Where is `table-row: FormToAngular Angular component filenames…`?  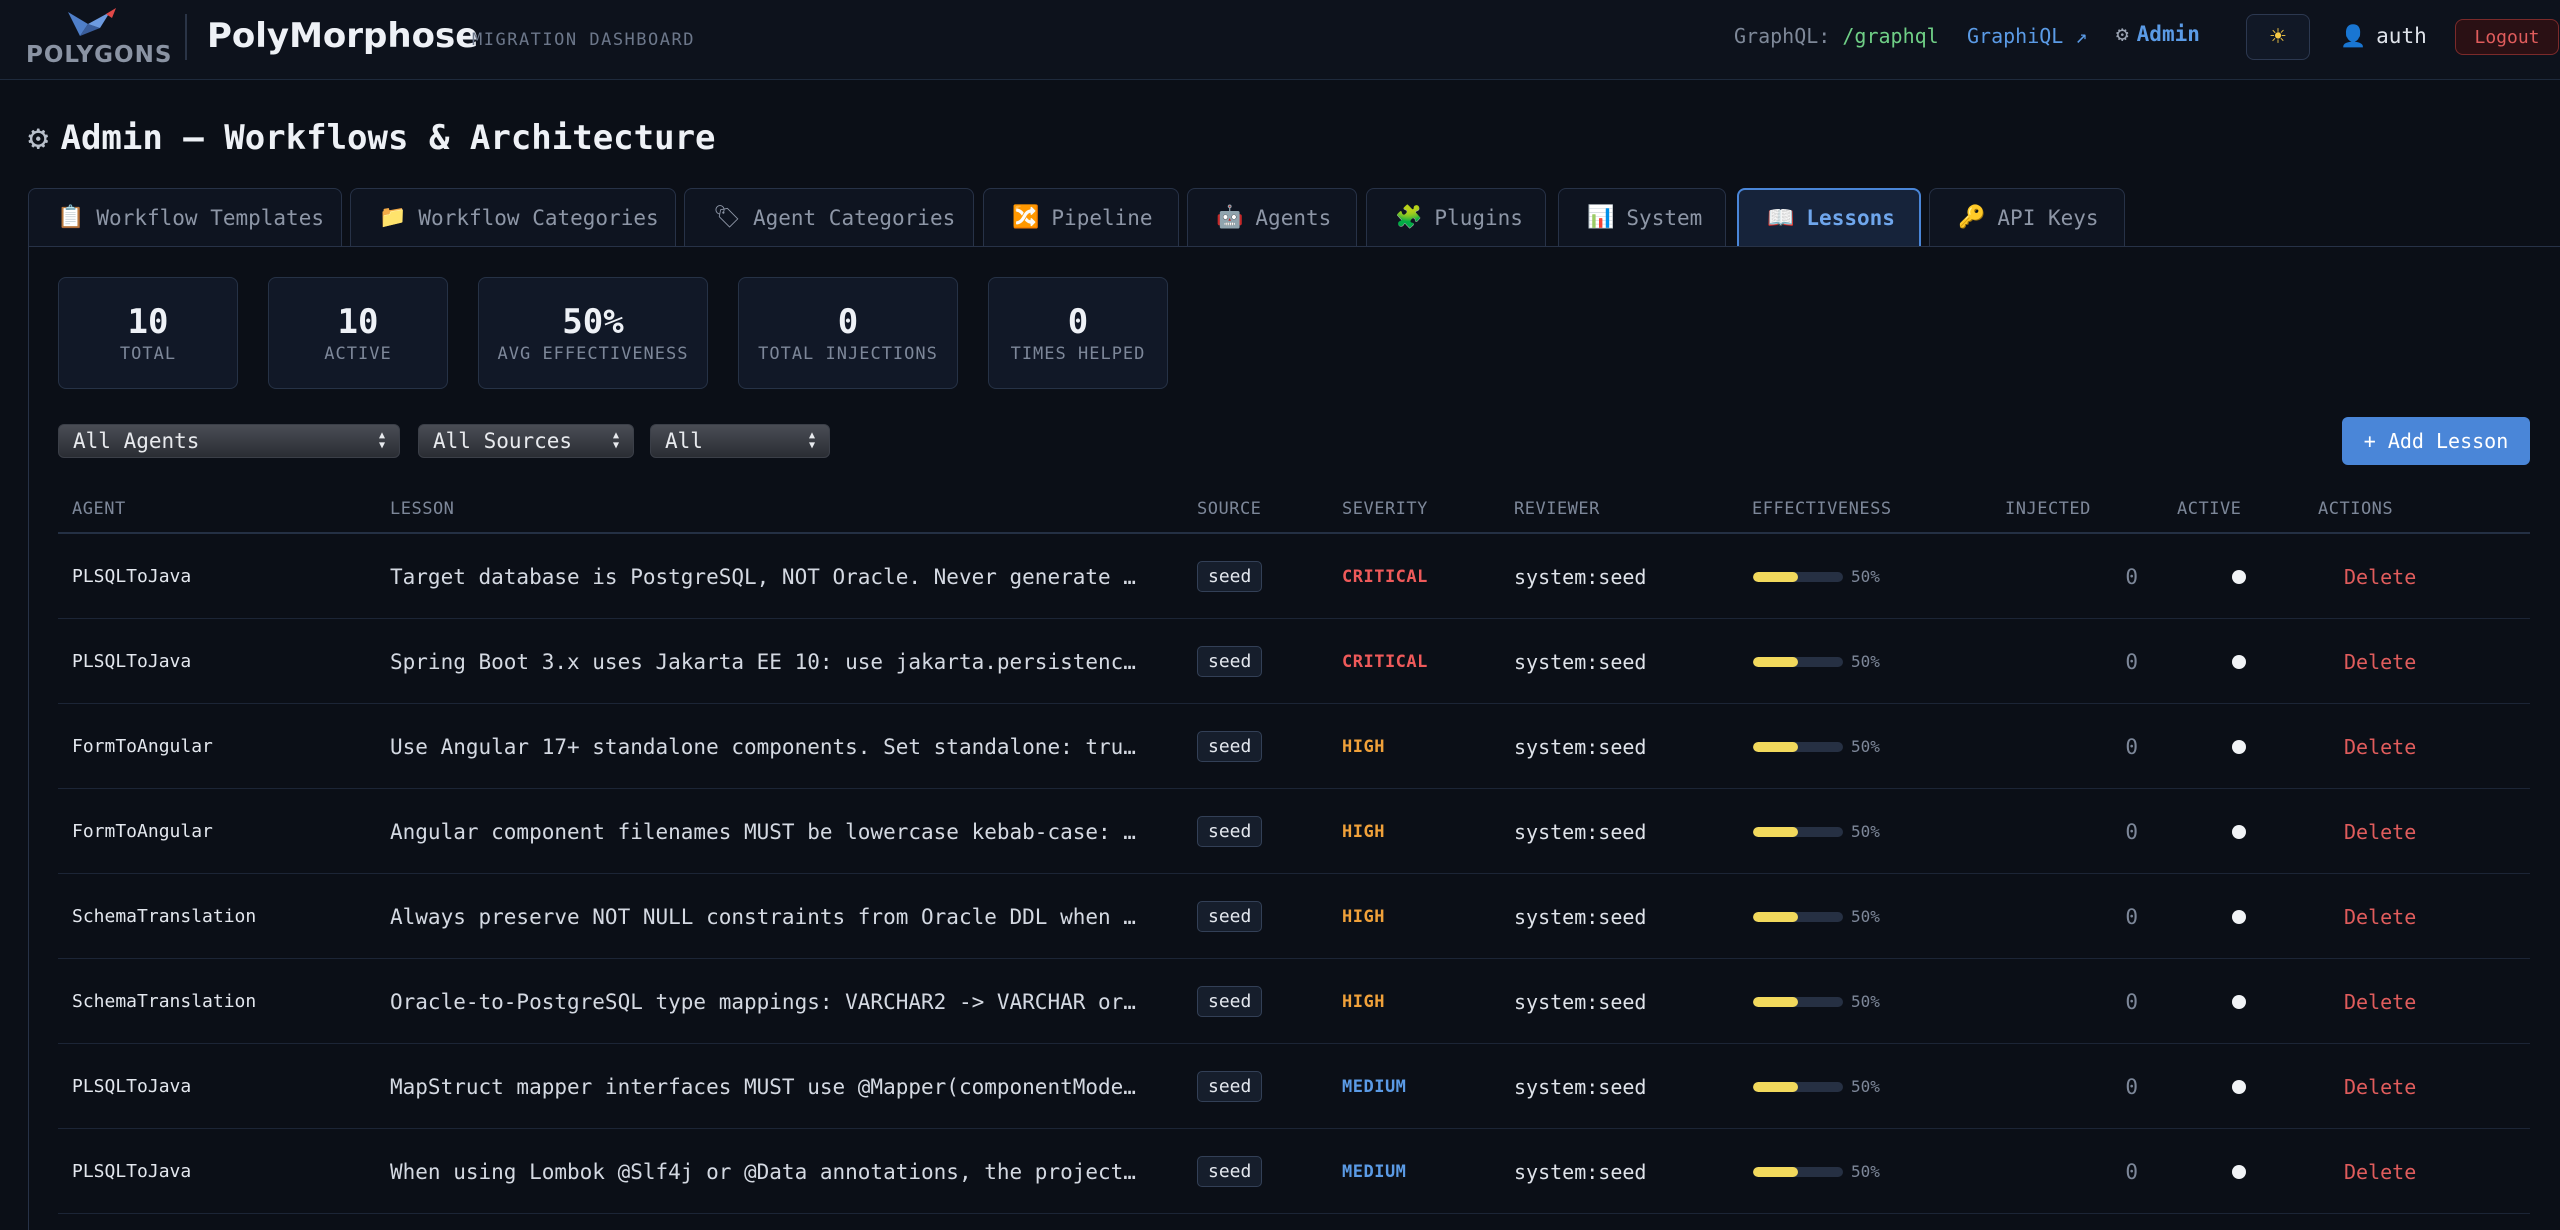
table-row: FormToAngular Angular component filenames… is located at coordinates (1294, 831).